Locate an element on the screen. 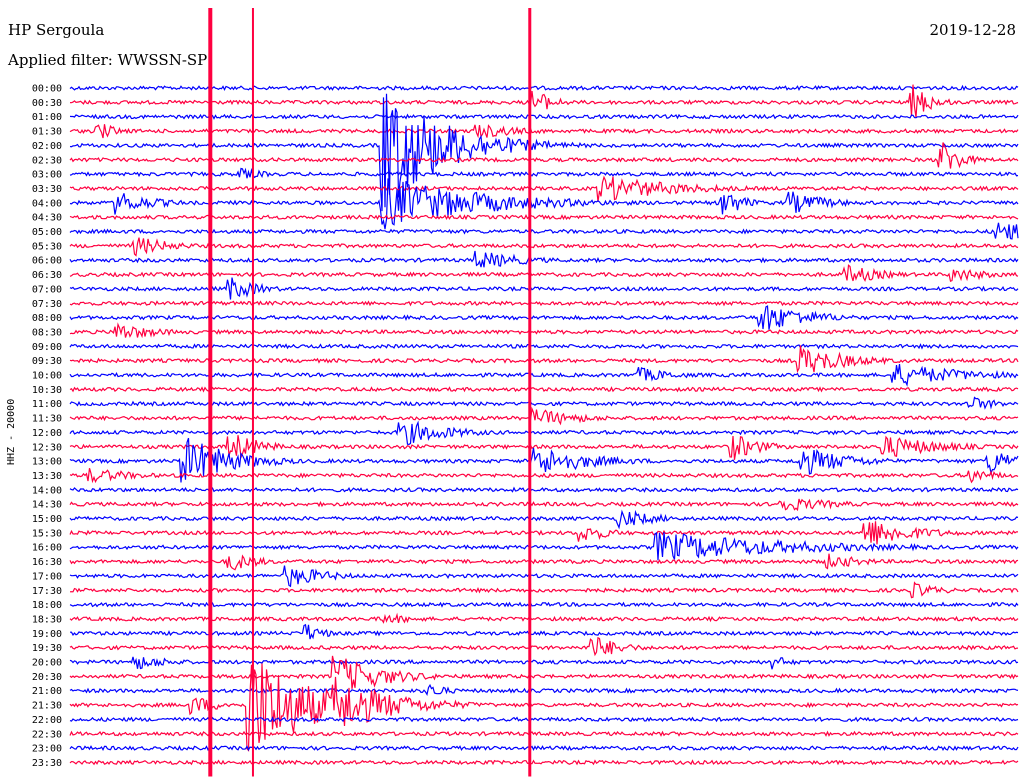  time-label: 08:30 is located at coordinates (47, 332).